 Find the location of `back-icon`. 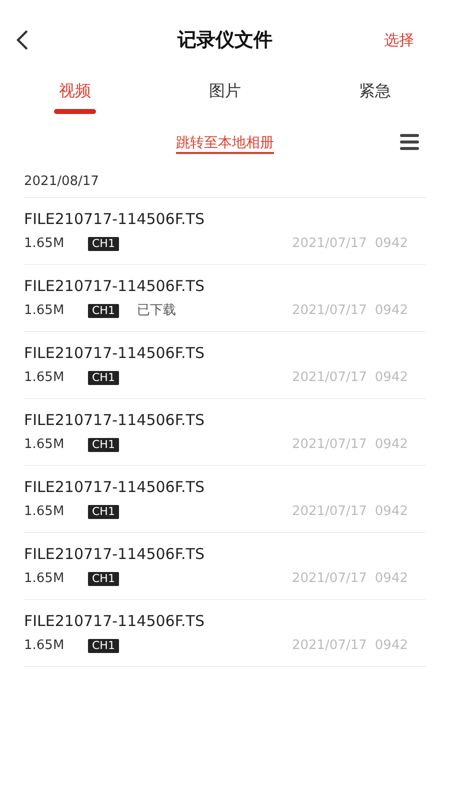

back-icon is located at coordinates (22, 40).